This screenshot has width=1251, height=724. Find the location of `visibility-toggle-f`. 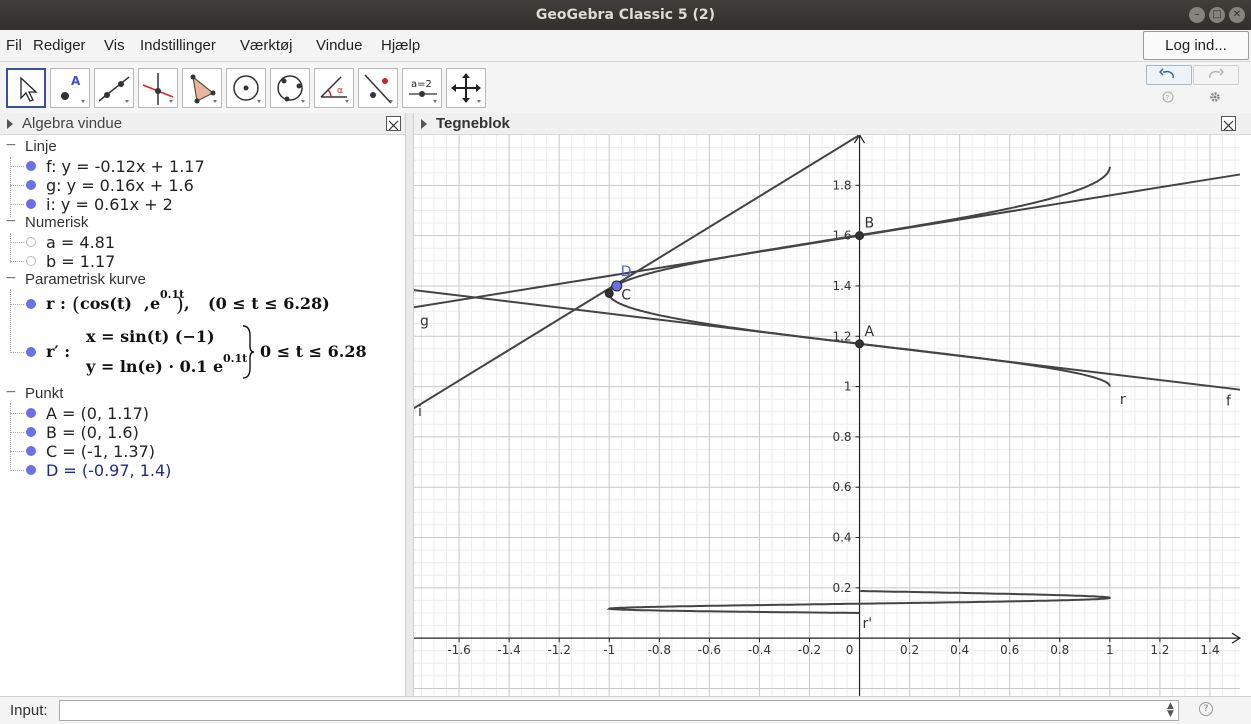

visibility-toggle-f is located at coordinates (31, 166).